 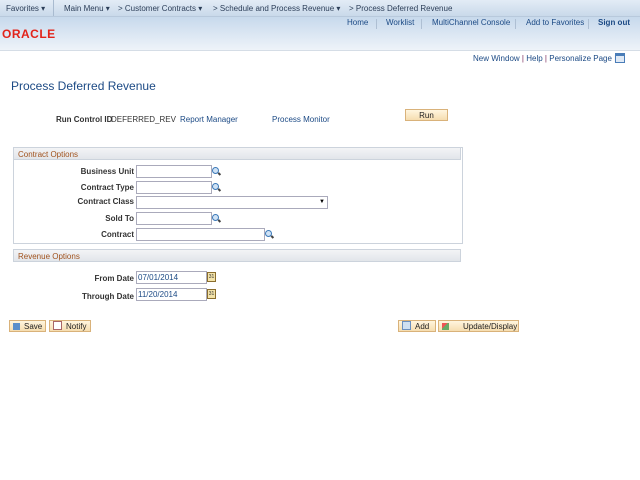 What do you see at coordinates (174, 187) in the screenshot?
I see `contract-type-input` at bounding box center [174, 187].